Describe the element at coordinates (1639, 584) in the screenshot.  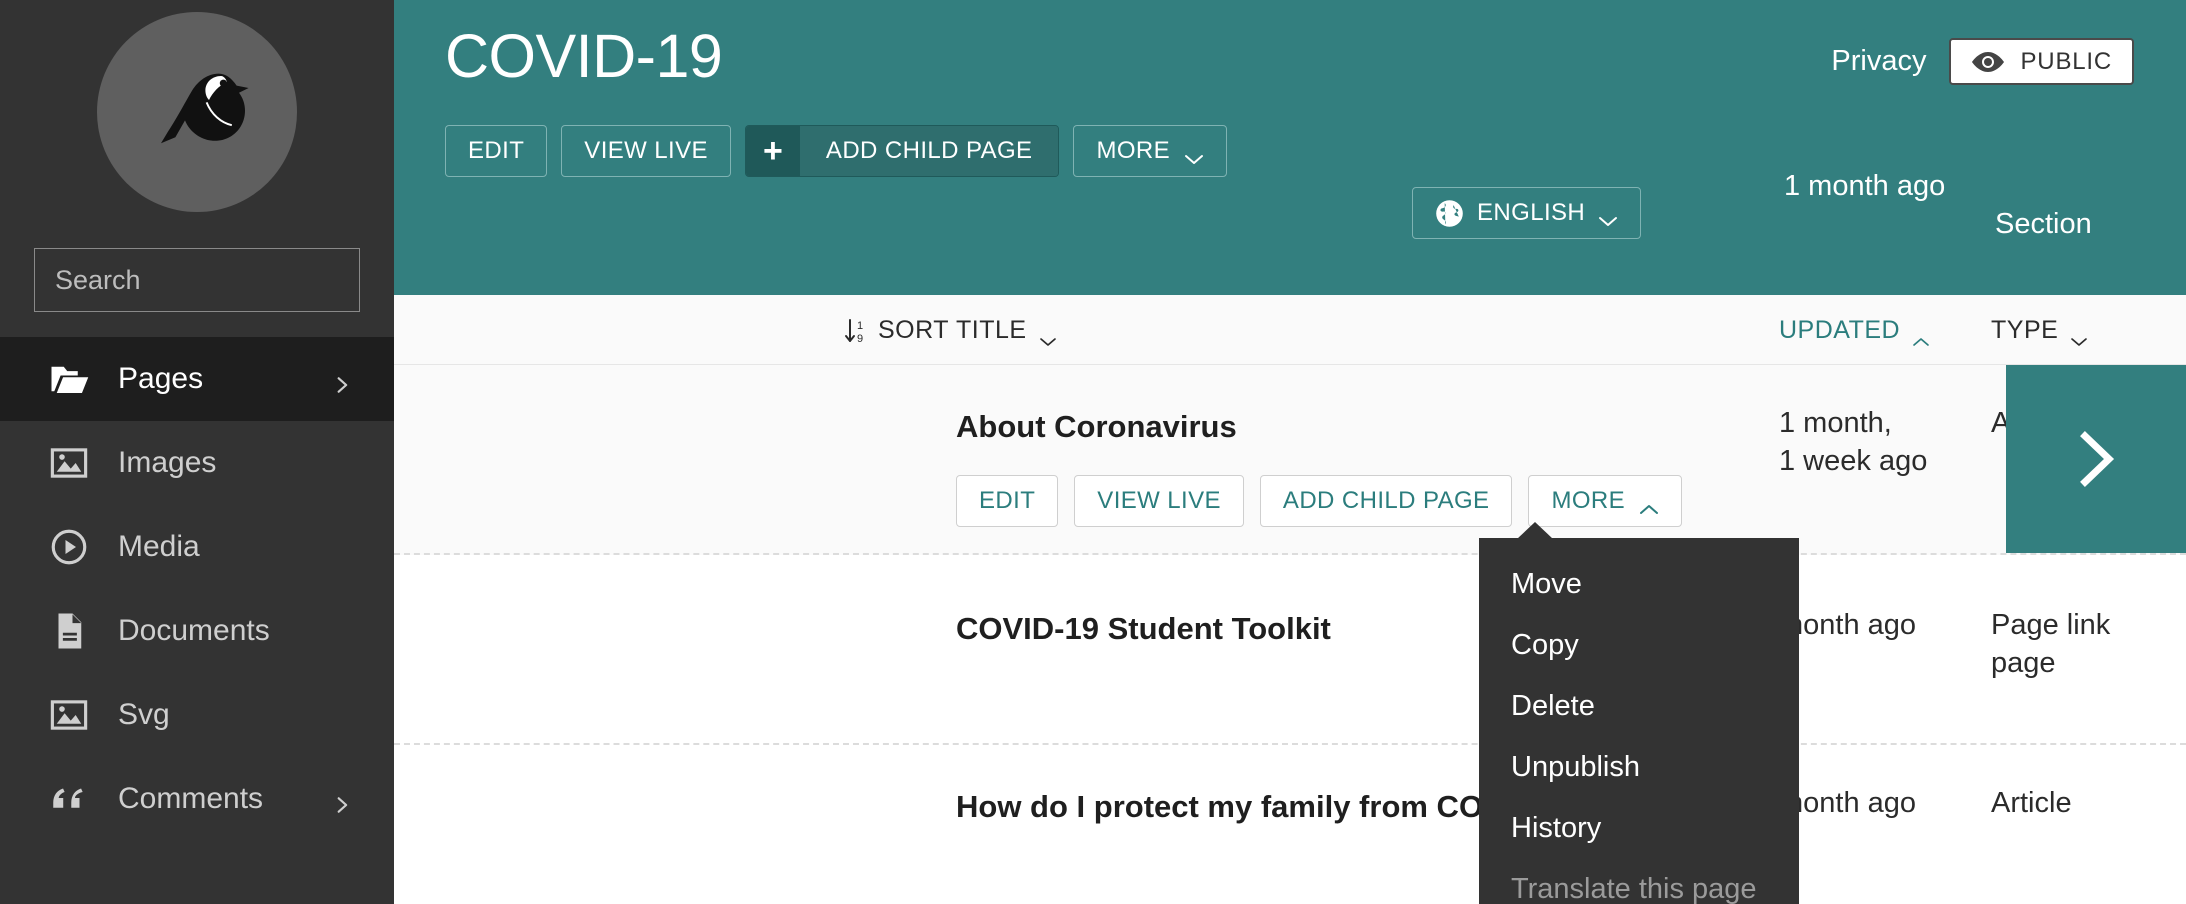
I see `menu-item-move: Move` at that location.